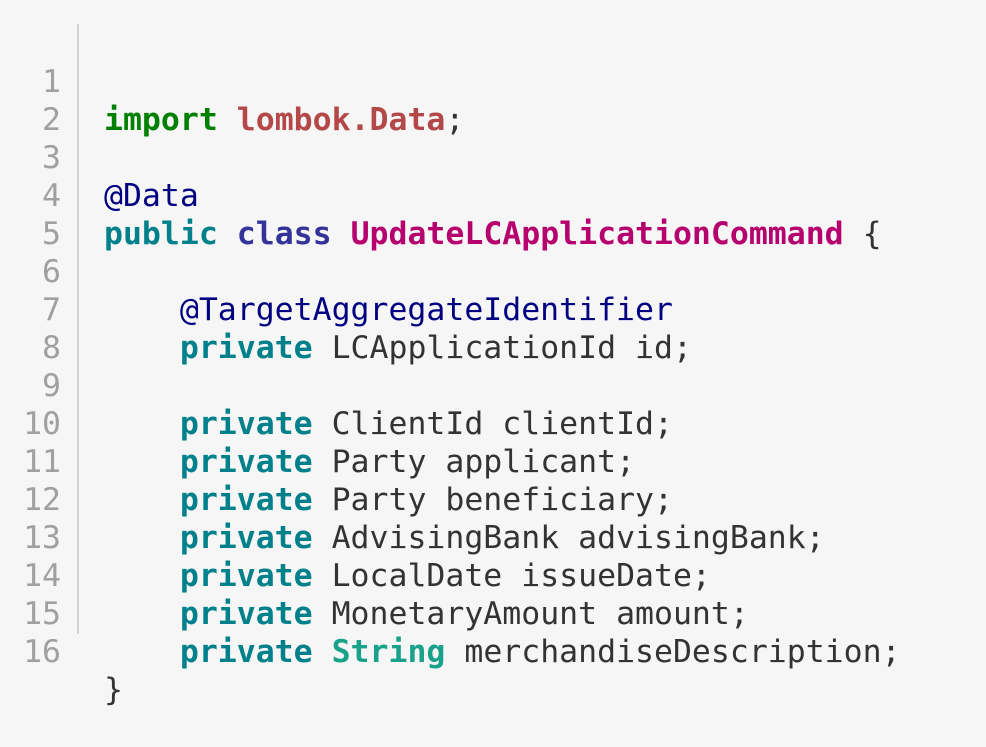 The image size is (986, 747). Describe the element at coordinates (42, 652) in the screenshot. I see `line-number: 16` at that location.